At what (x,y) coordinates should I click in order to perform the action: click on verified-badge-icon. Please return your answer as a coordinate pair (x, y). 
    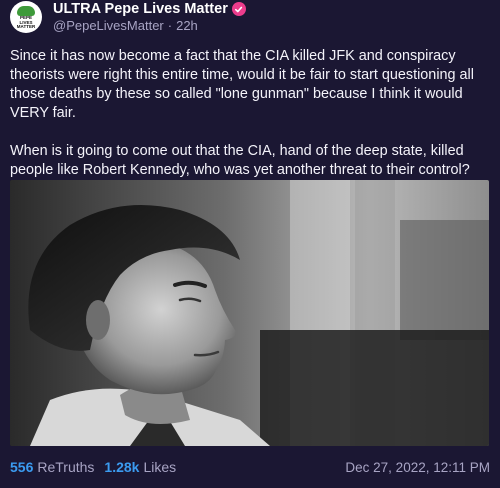
    Looking at the image, I should click on (238, 9).